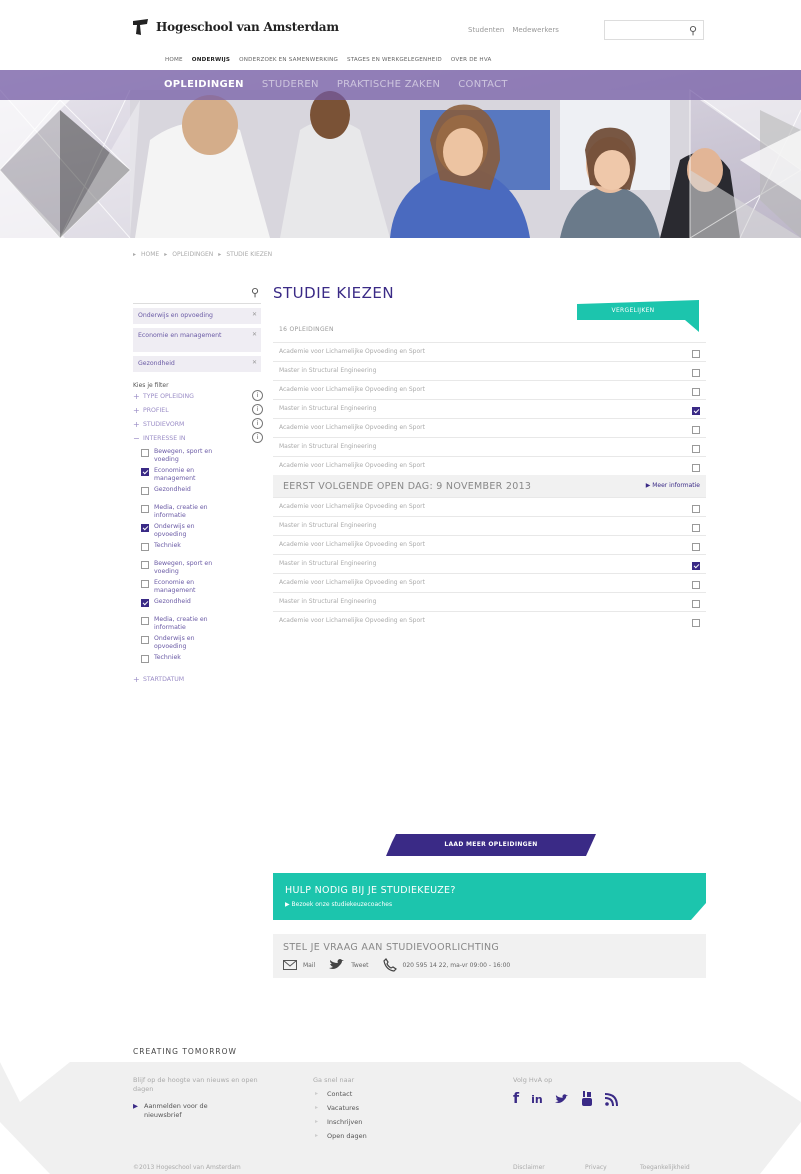 The image size is (801, 1174). I want to click on filter-group: + PROFIEL i, so click(198, 410).